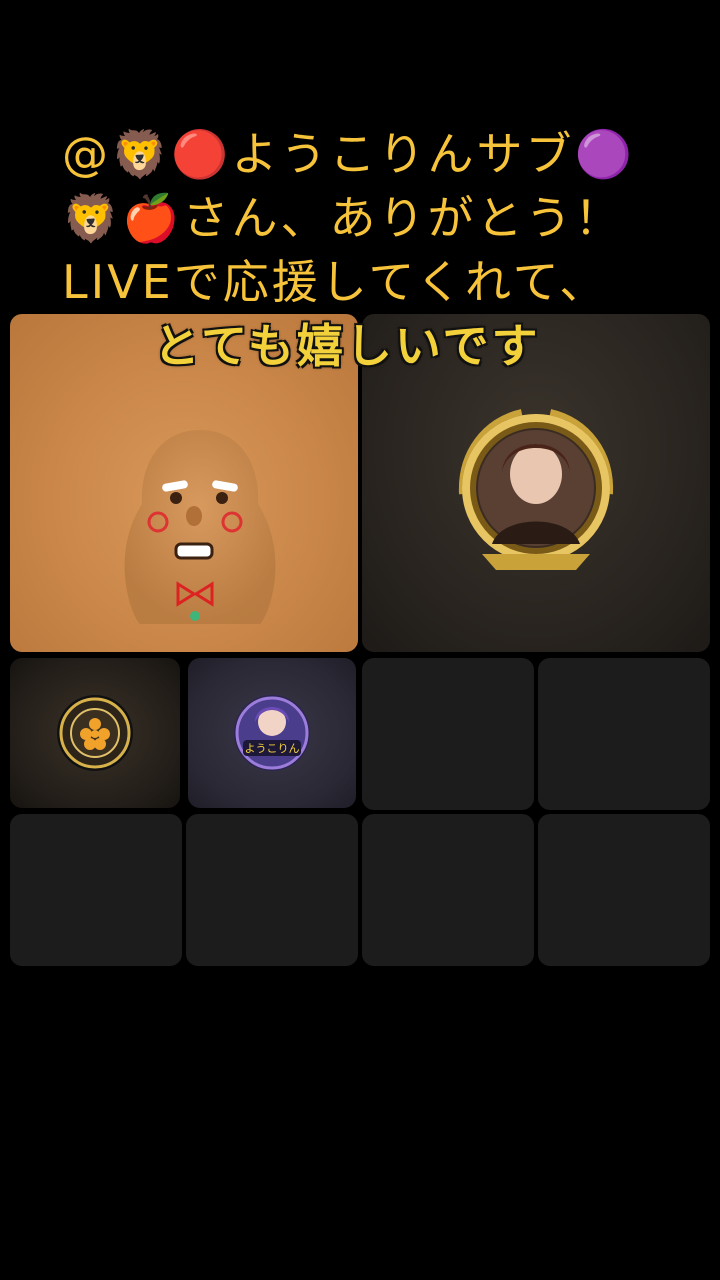 This screenshot has height=1280, width=720. I want to click on guest-tile-4: ようこりん, so click(272, 733).